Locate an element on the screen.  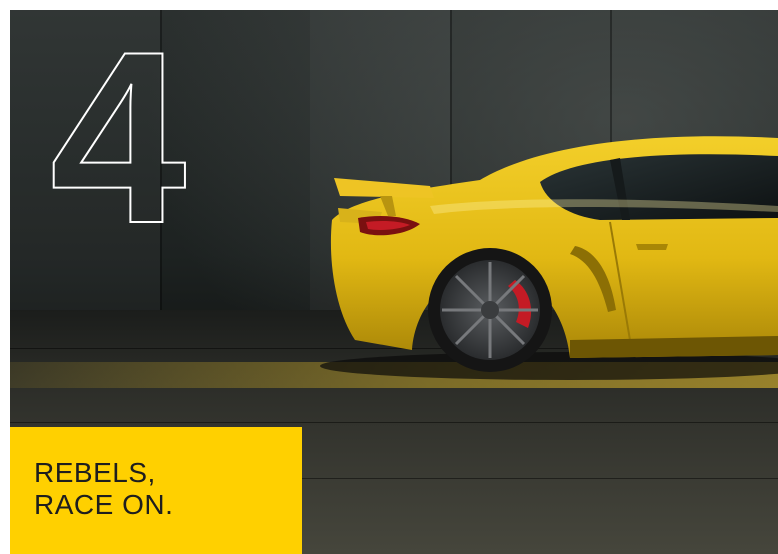
rear-spoiler is located at coordinates (384, 188).